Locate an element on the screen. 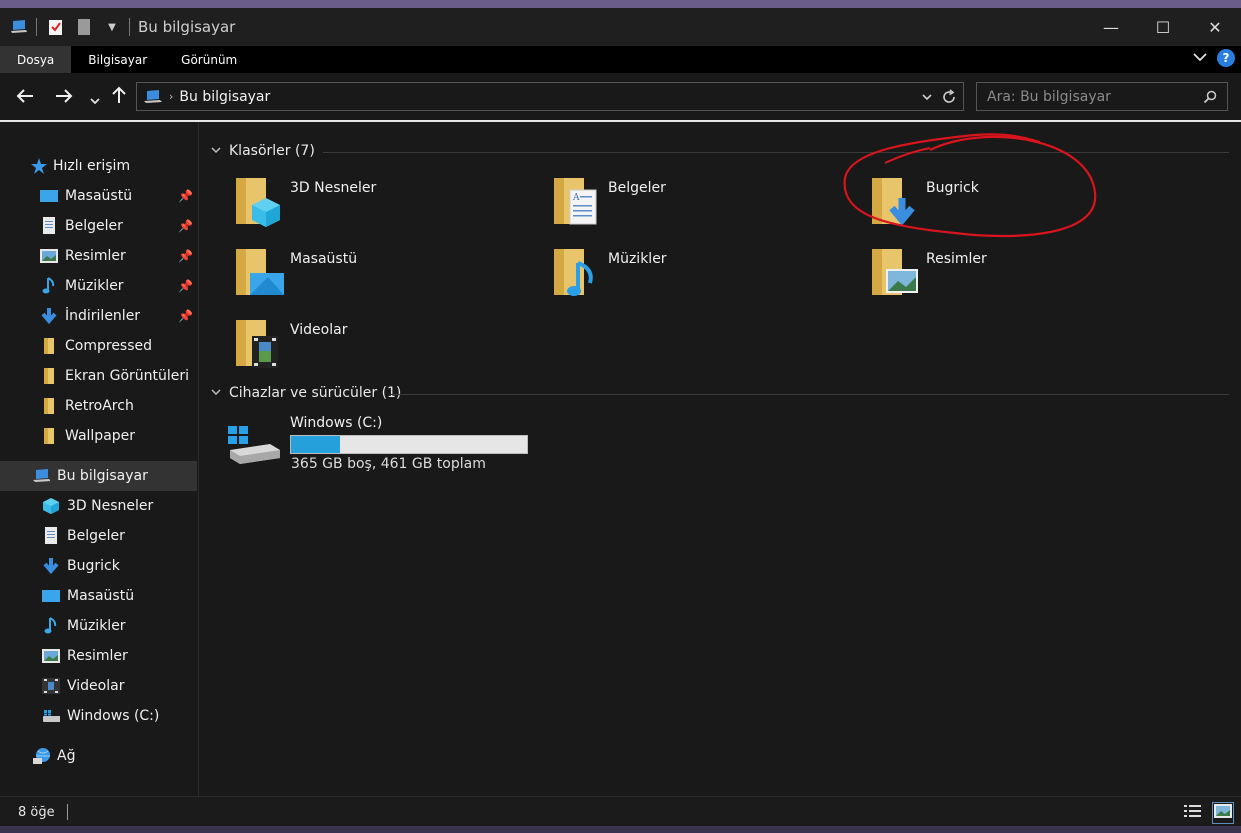 This screenshot has width=1241, height=833. pictures-icon is located at coordinates (51, 656).